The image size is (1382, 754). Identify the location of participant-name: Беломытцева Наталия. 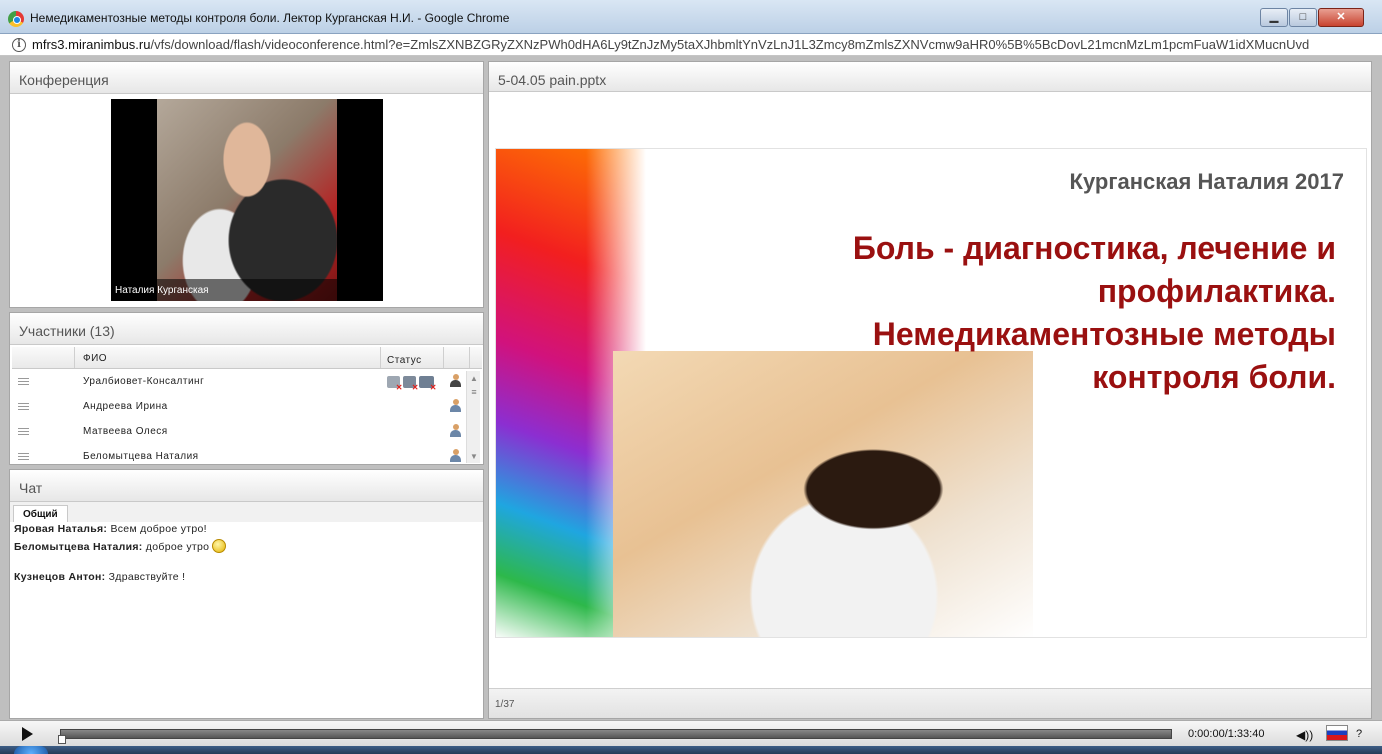
(141, 456).